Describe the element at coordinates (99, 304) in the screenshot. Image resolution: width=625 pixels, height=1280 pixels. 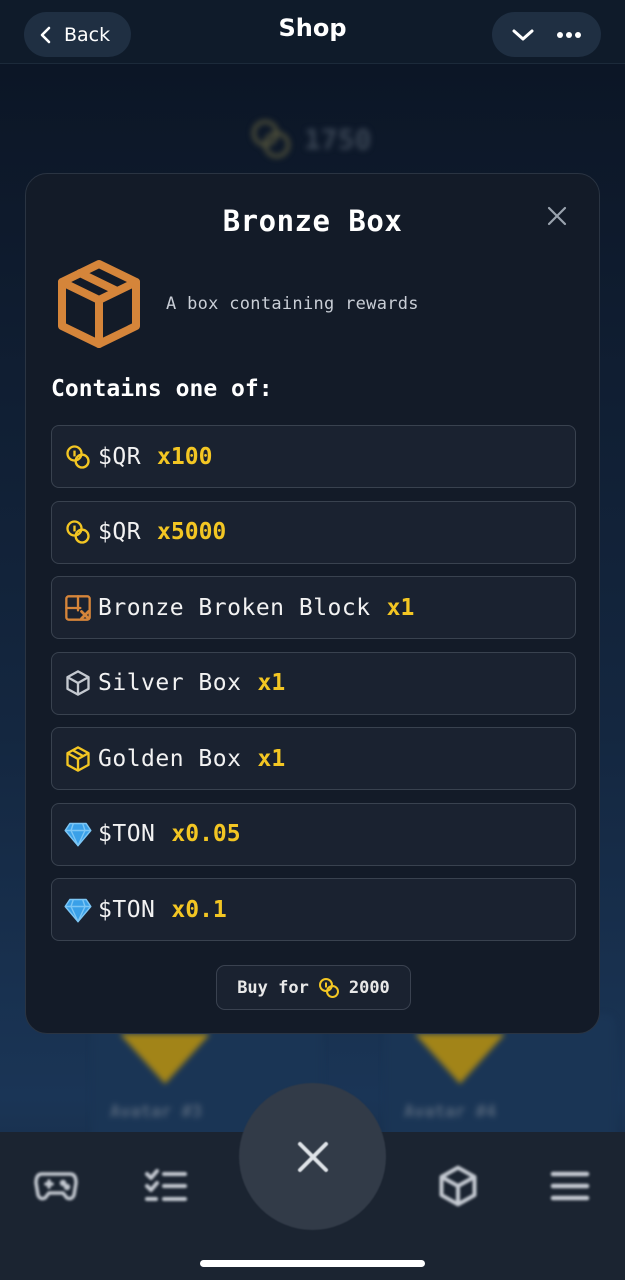
I see `bronze-box-icon` at that location.